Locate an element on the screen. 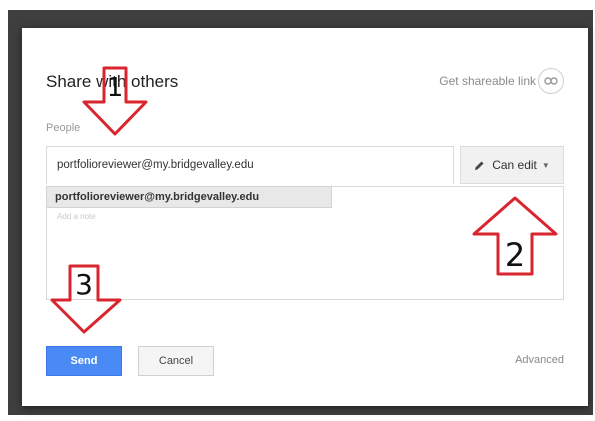 Image resolution: width=595 pixels, height=421 pixels. note-placeholder: Add a note is located at coordinates (76, 216).